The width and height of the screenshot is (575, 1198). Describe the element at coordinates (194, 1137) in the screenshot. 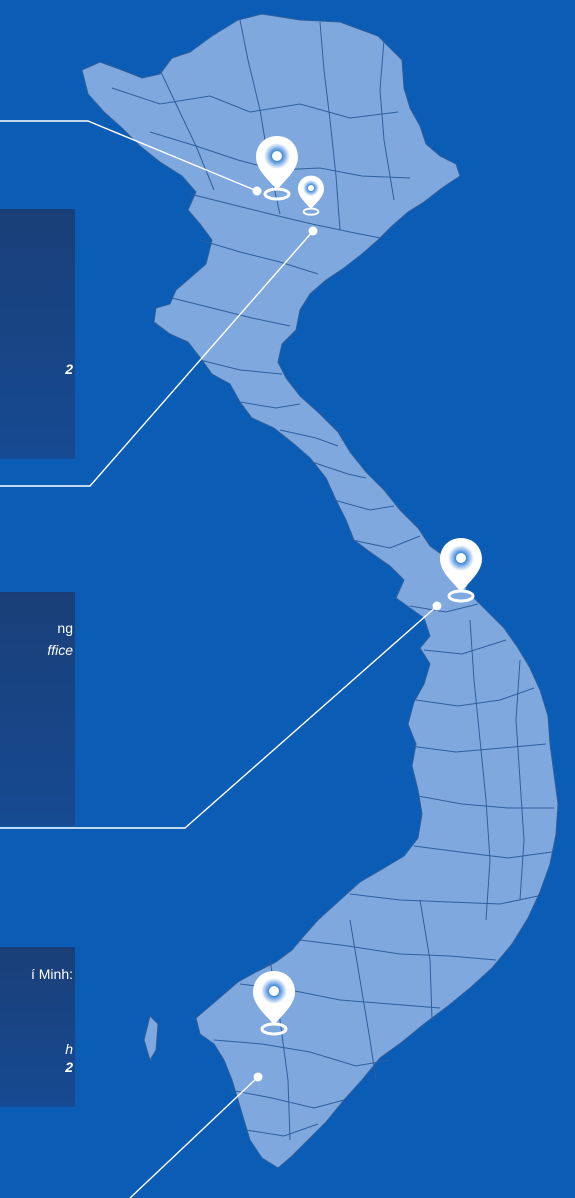

I see `hochiminh-leader-line` at that location.